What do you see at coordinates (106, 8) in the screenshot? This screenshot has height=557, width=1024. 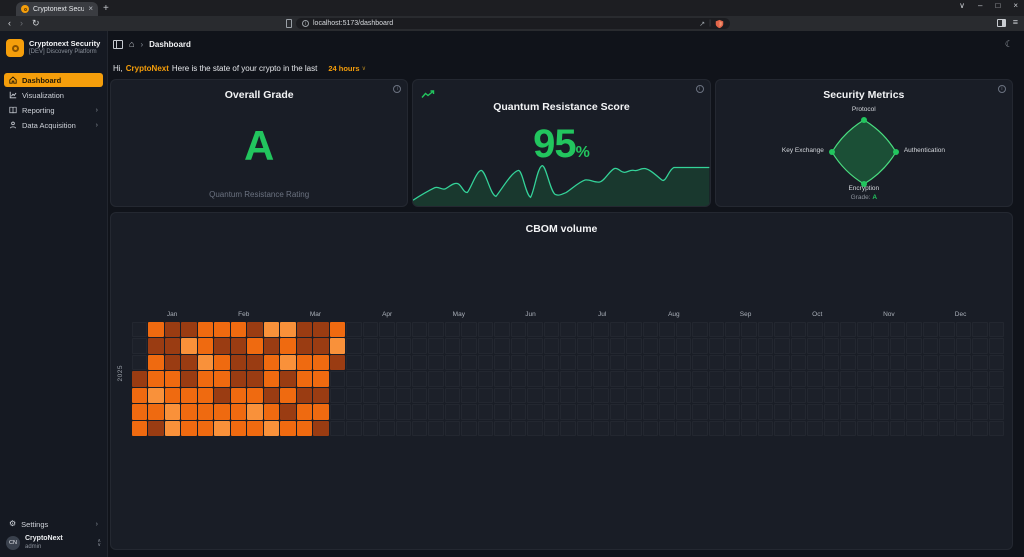 I see `new-tab-button: +` at bounding box center [106, 8].